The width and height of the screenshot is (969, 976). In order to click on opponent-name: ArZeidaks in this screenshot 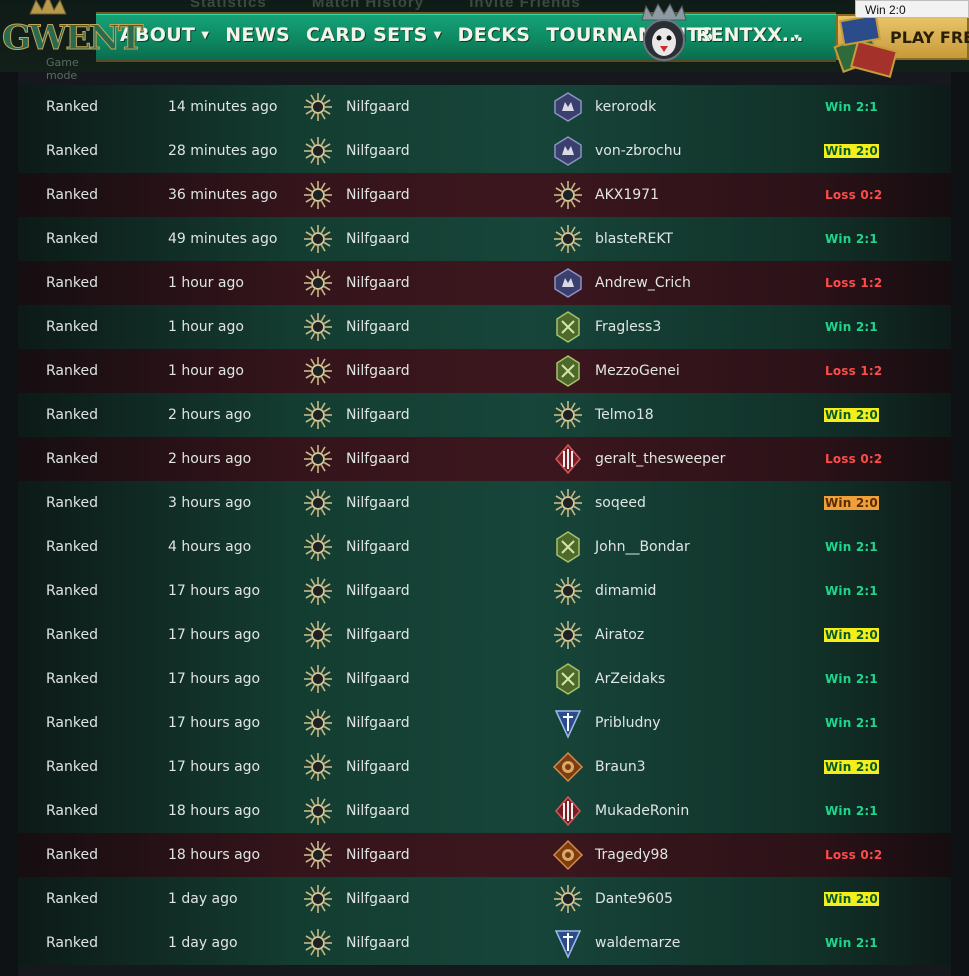, I will do `click(630, 679)`.